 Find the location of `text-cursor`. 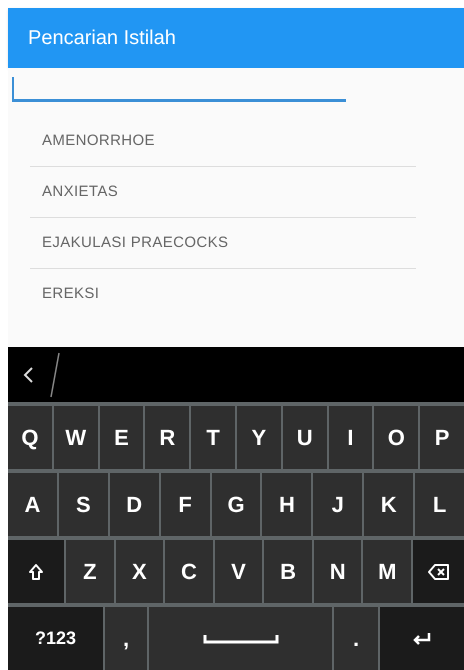

text-cursor is located at coordinates (13, 87).